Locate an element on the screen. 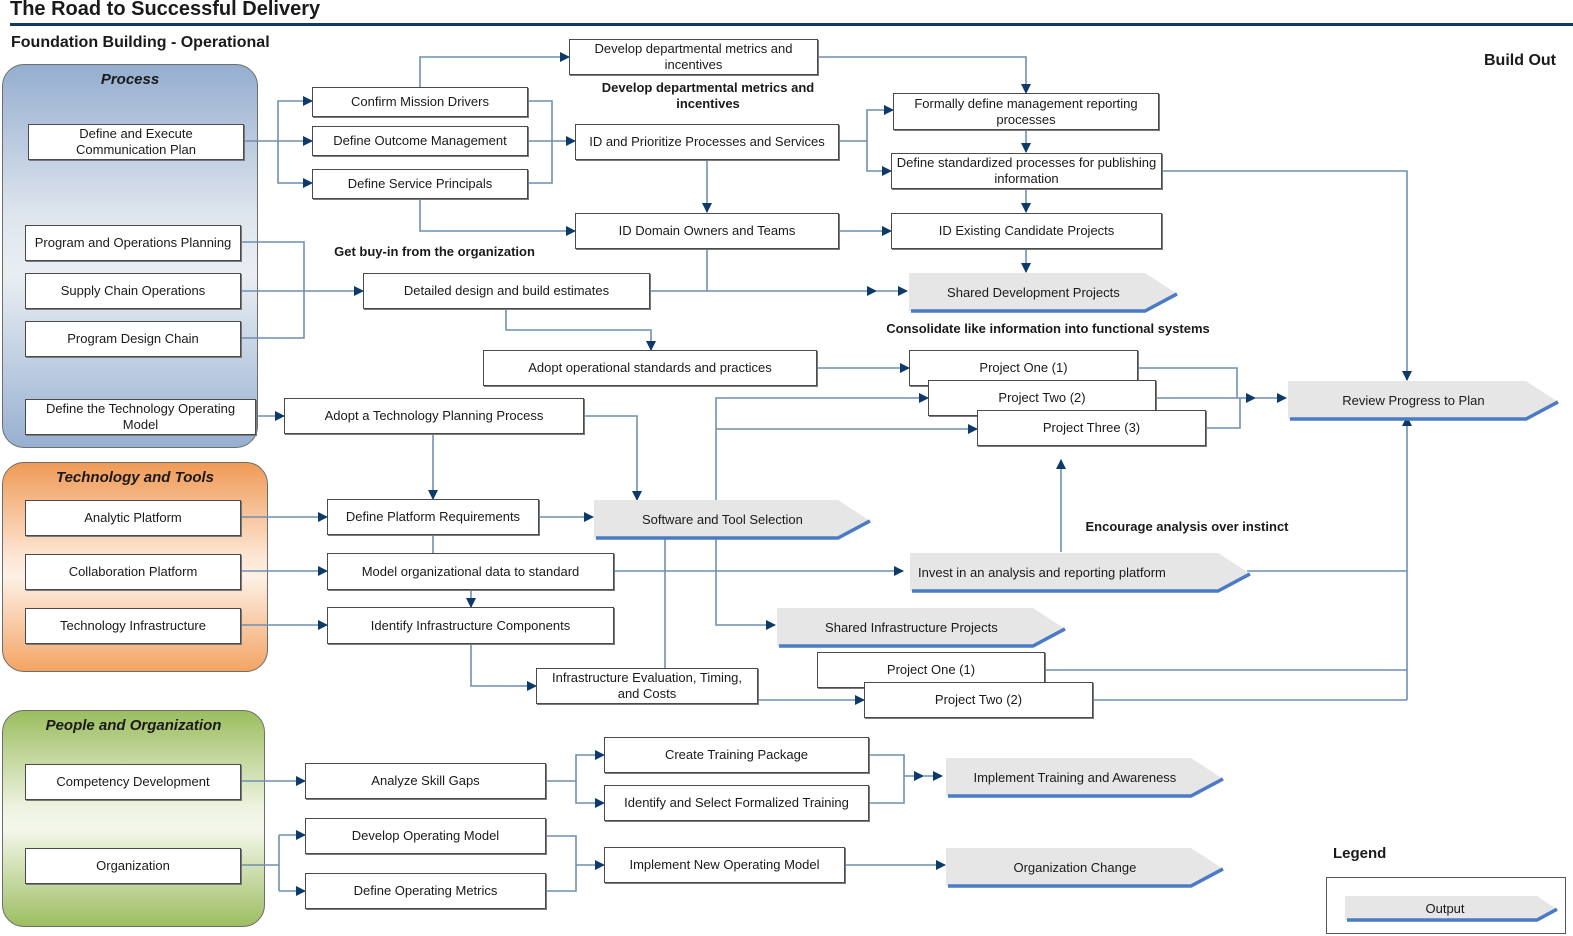 The image size is (1573, 936). output-review-progress: Review Progress to Plan is located at coordinates (1423, 401).